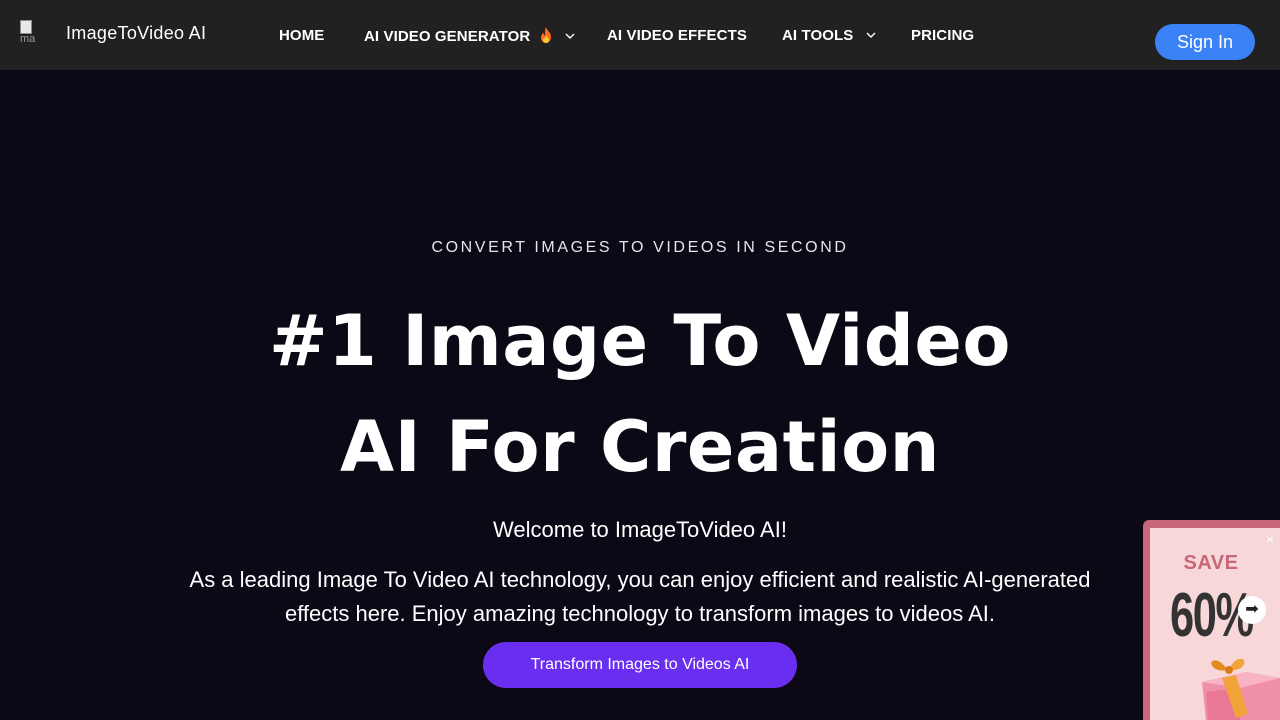  What do you see at coordinates (545, 35) in the screenshot?
I see `flame-icon` at bounding box center [545, 35].